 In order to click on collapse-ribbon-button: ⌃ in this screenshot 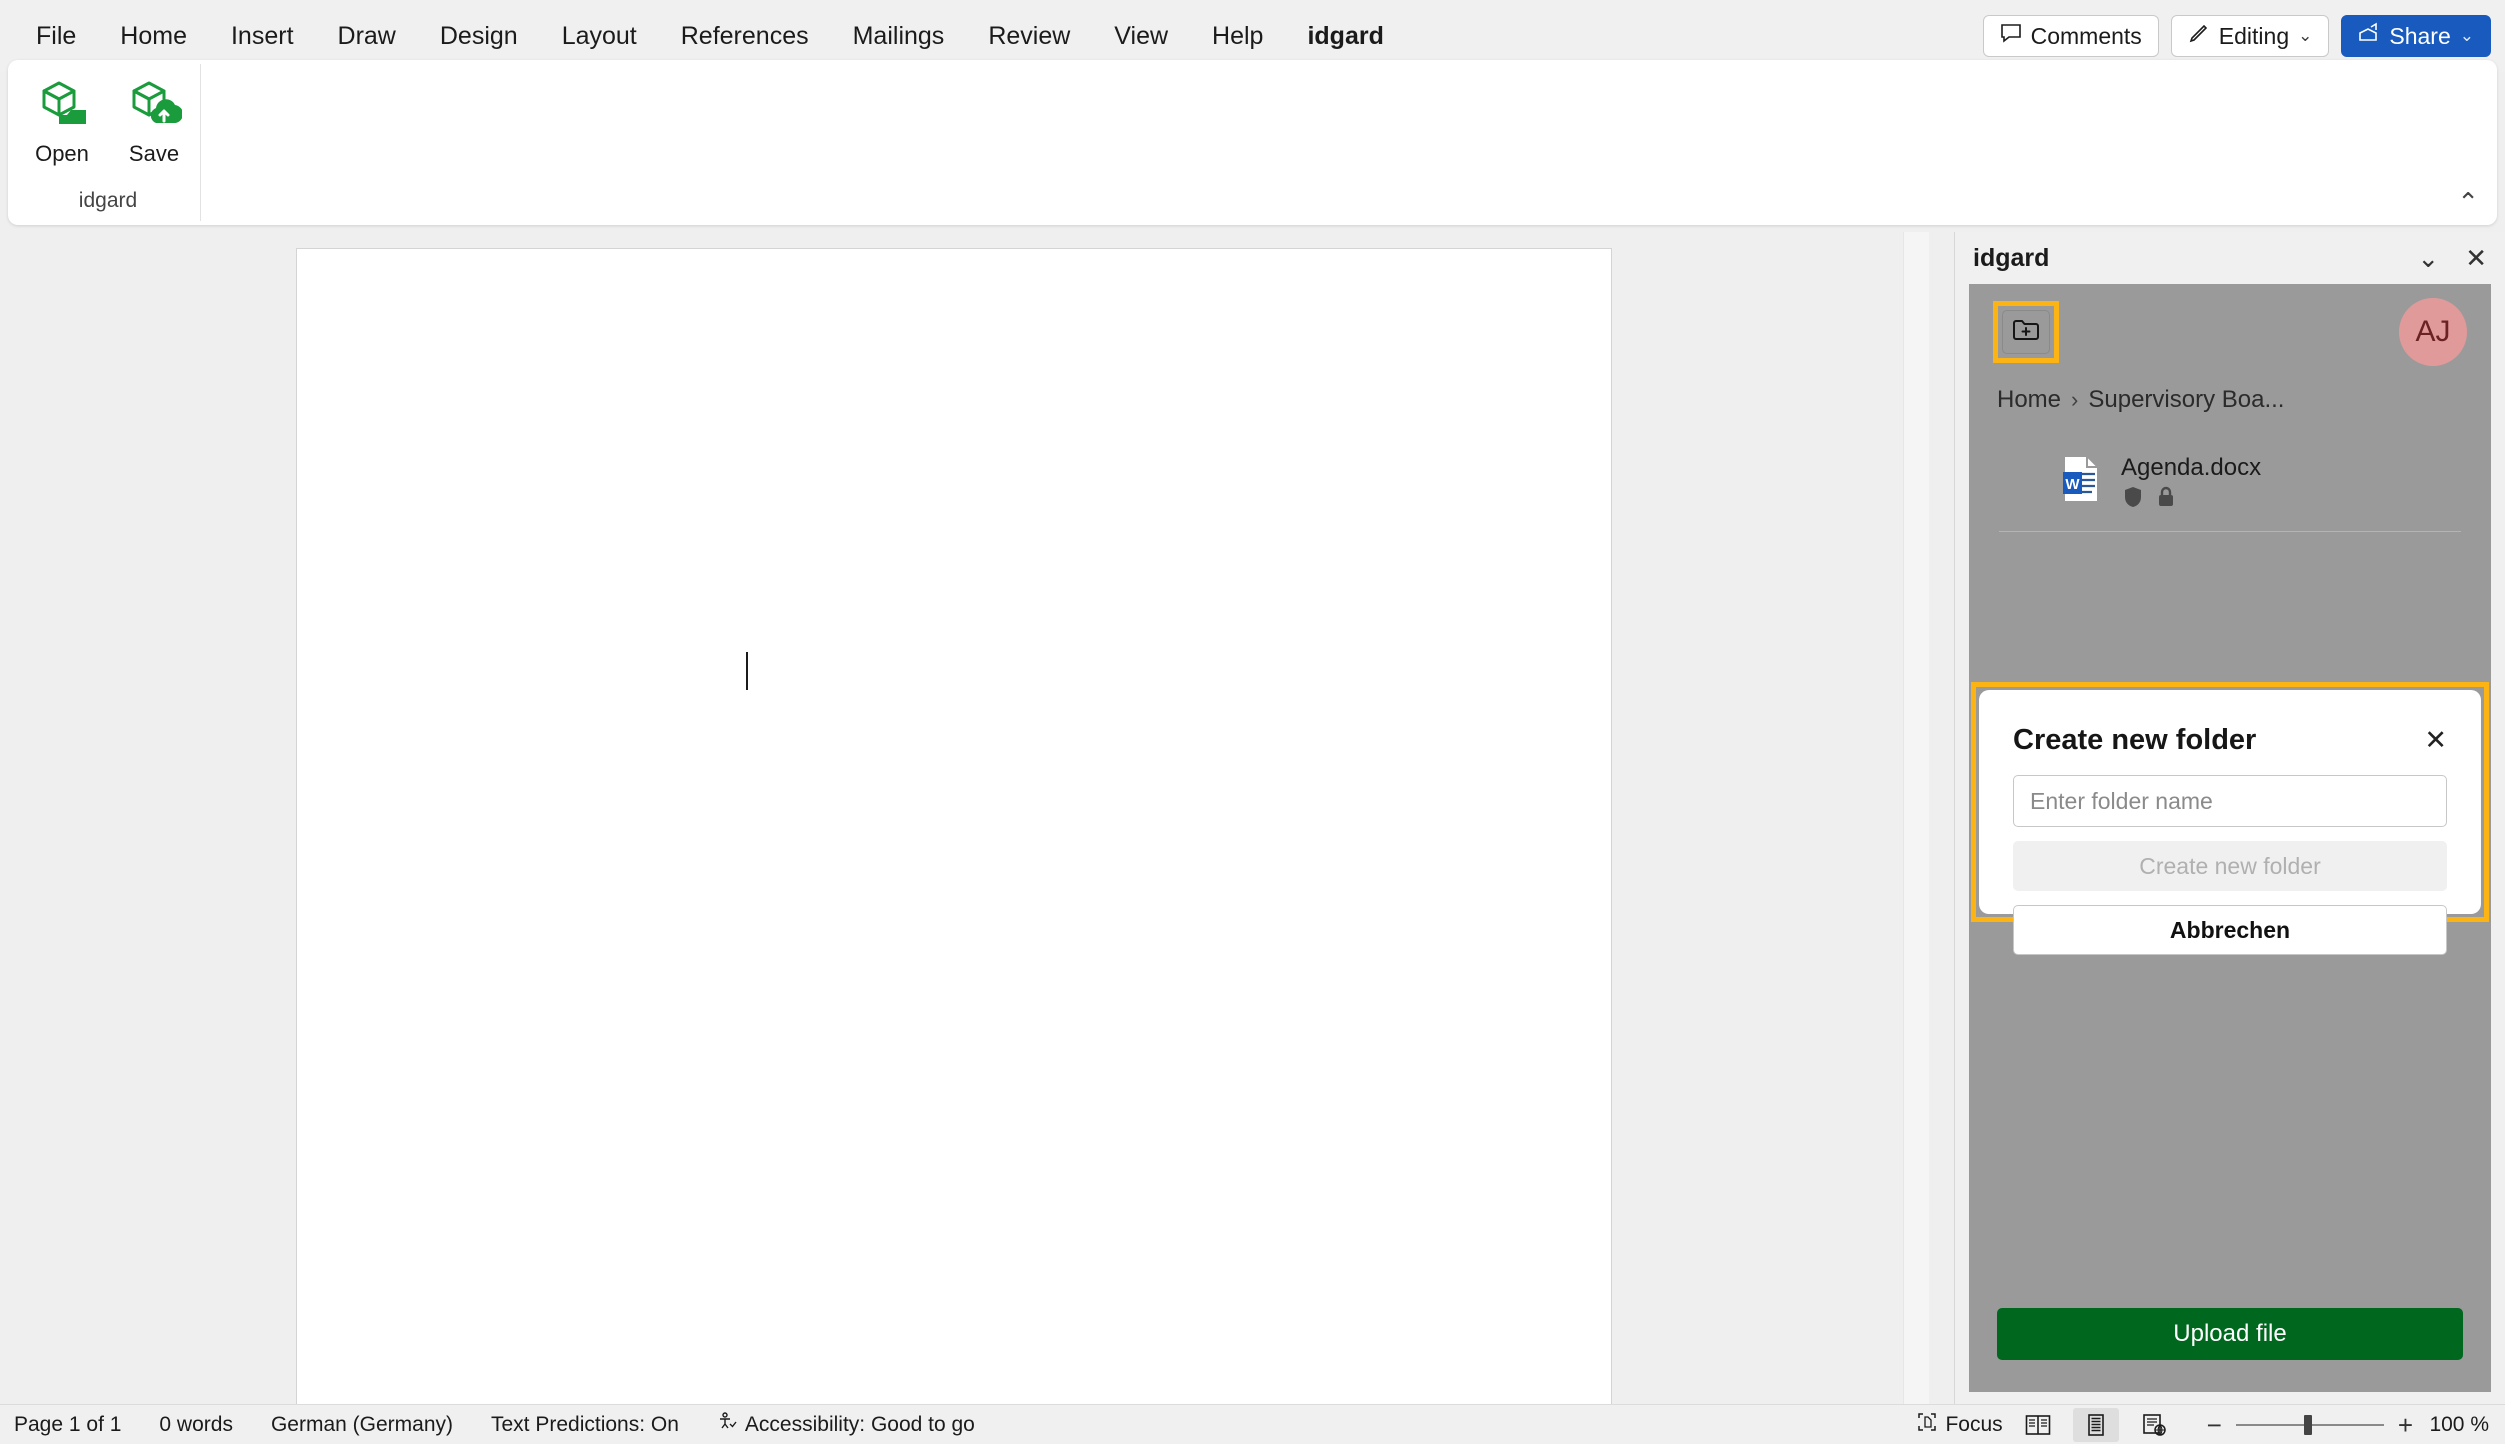, I will do `click(2468, 202)`.